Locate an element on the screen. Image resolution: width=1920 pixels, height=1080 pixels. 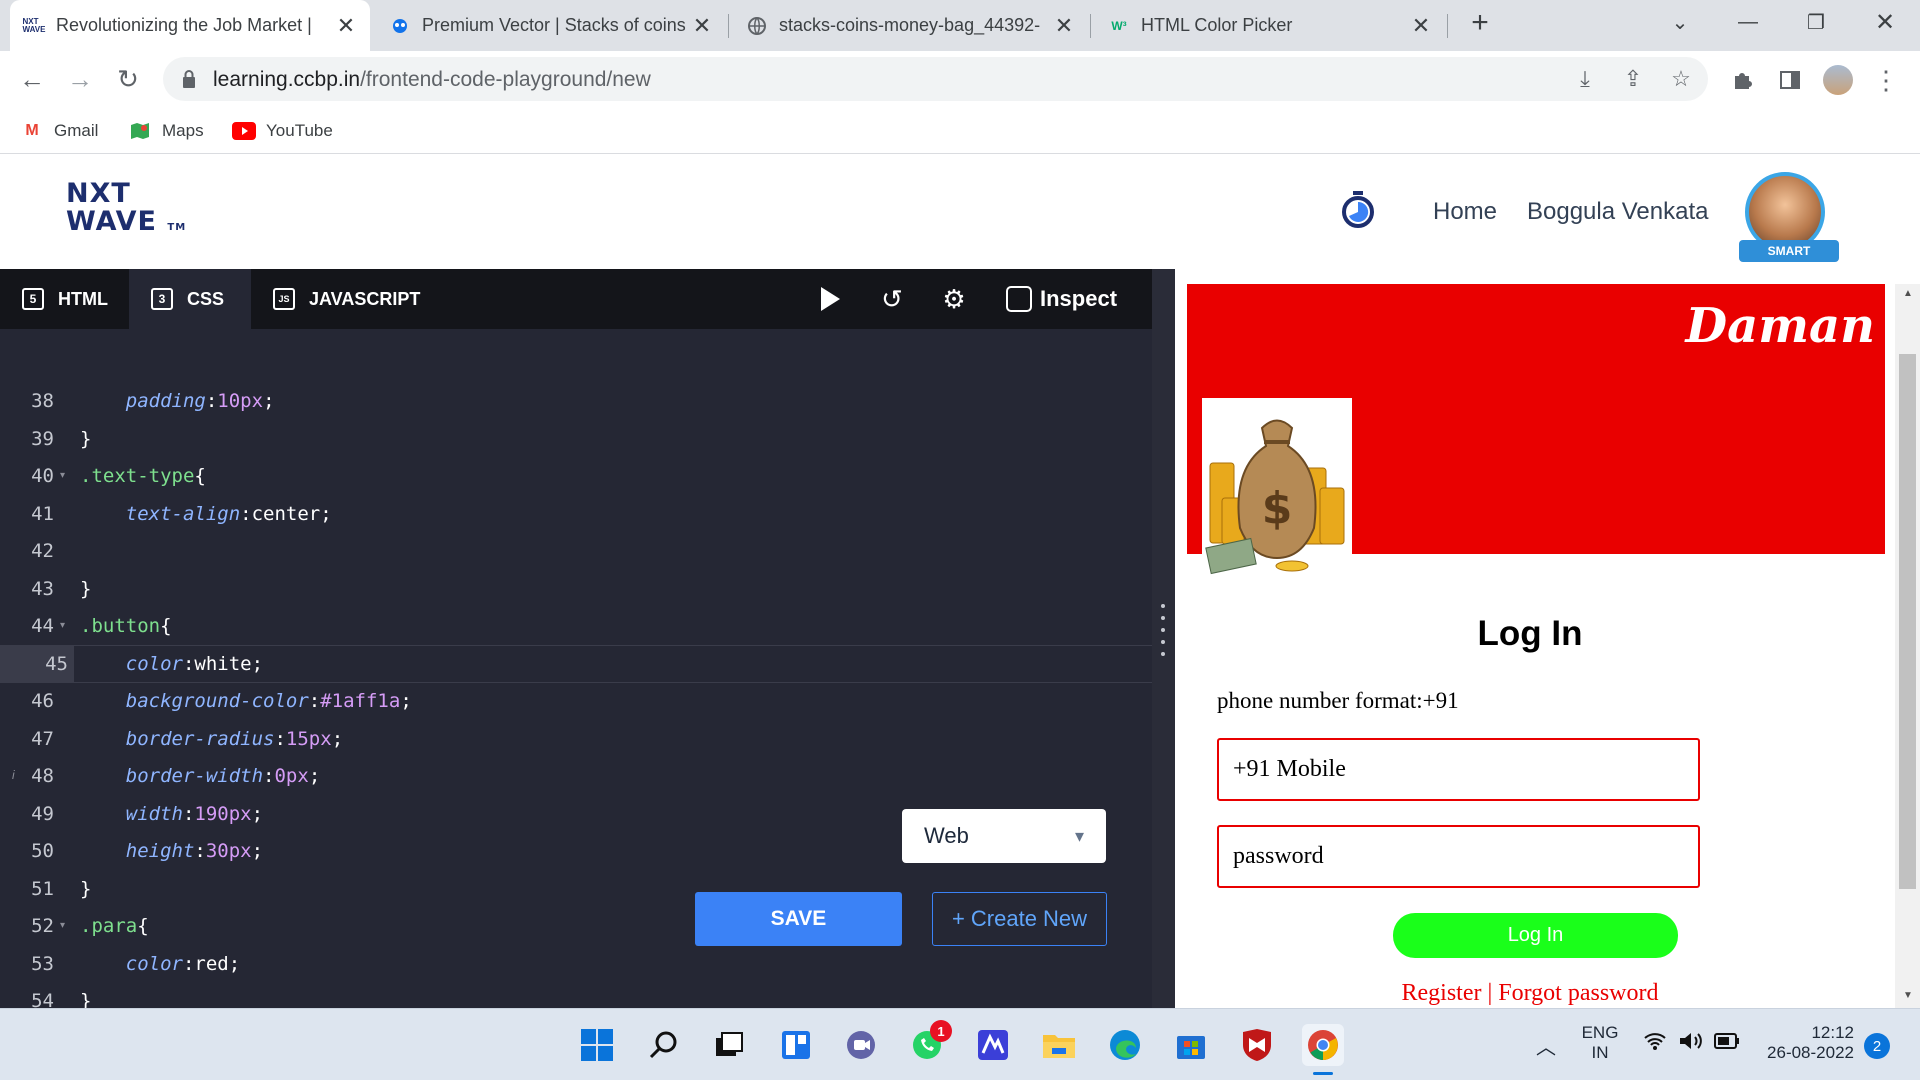
code-line: text-align:center; is located at coordinates (206, 514).